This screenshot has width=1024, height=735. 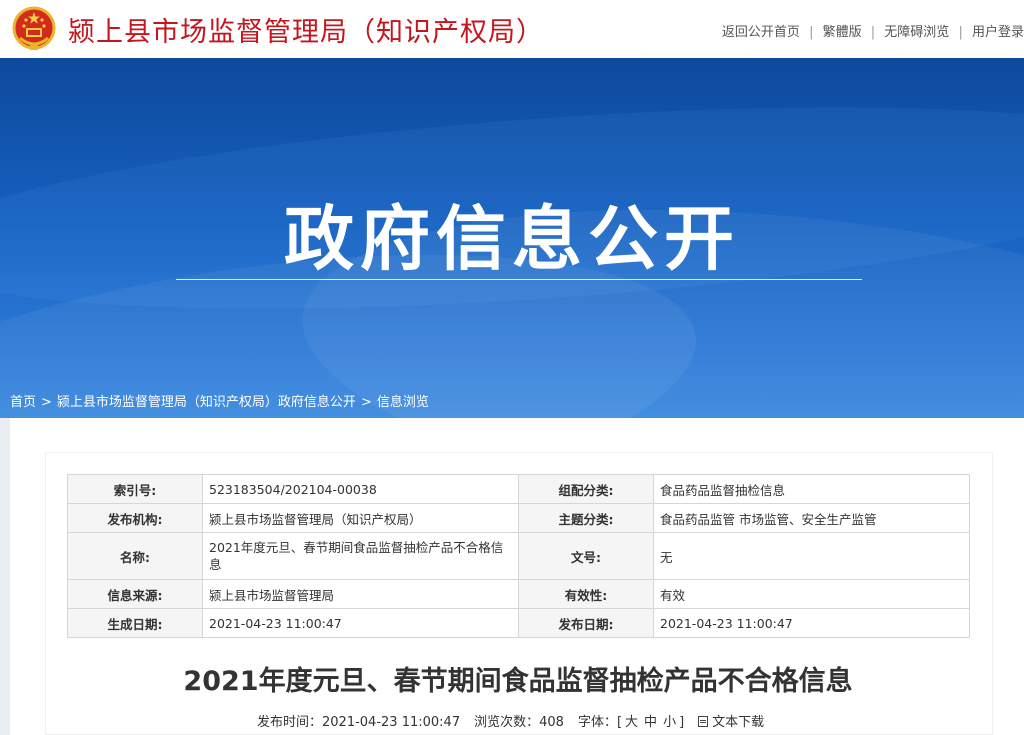 I want to click on breadcrumb-home: 首页, so click(x=23, y=402).